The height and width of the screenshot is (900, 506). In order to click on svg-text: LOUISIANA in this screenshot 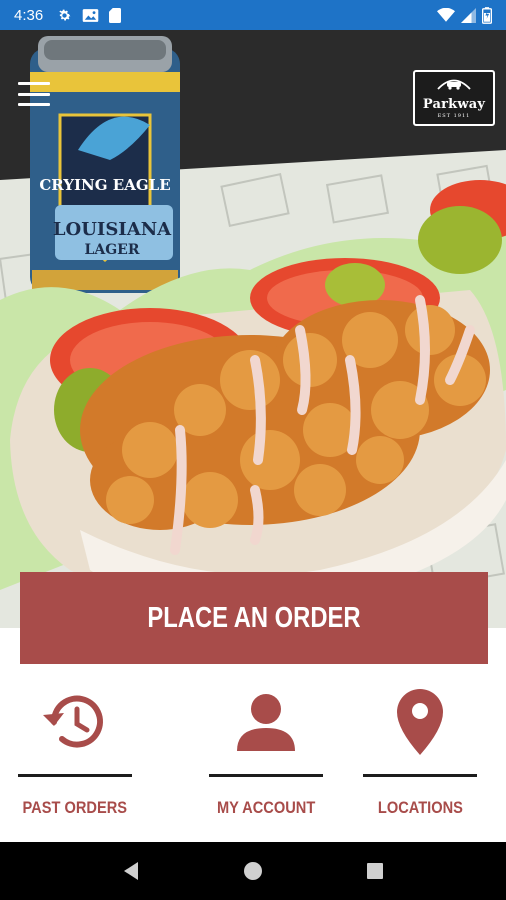, I will do `click(112, 229)`.